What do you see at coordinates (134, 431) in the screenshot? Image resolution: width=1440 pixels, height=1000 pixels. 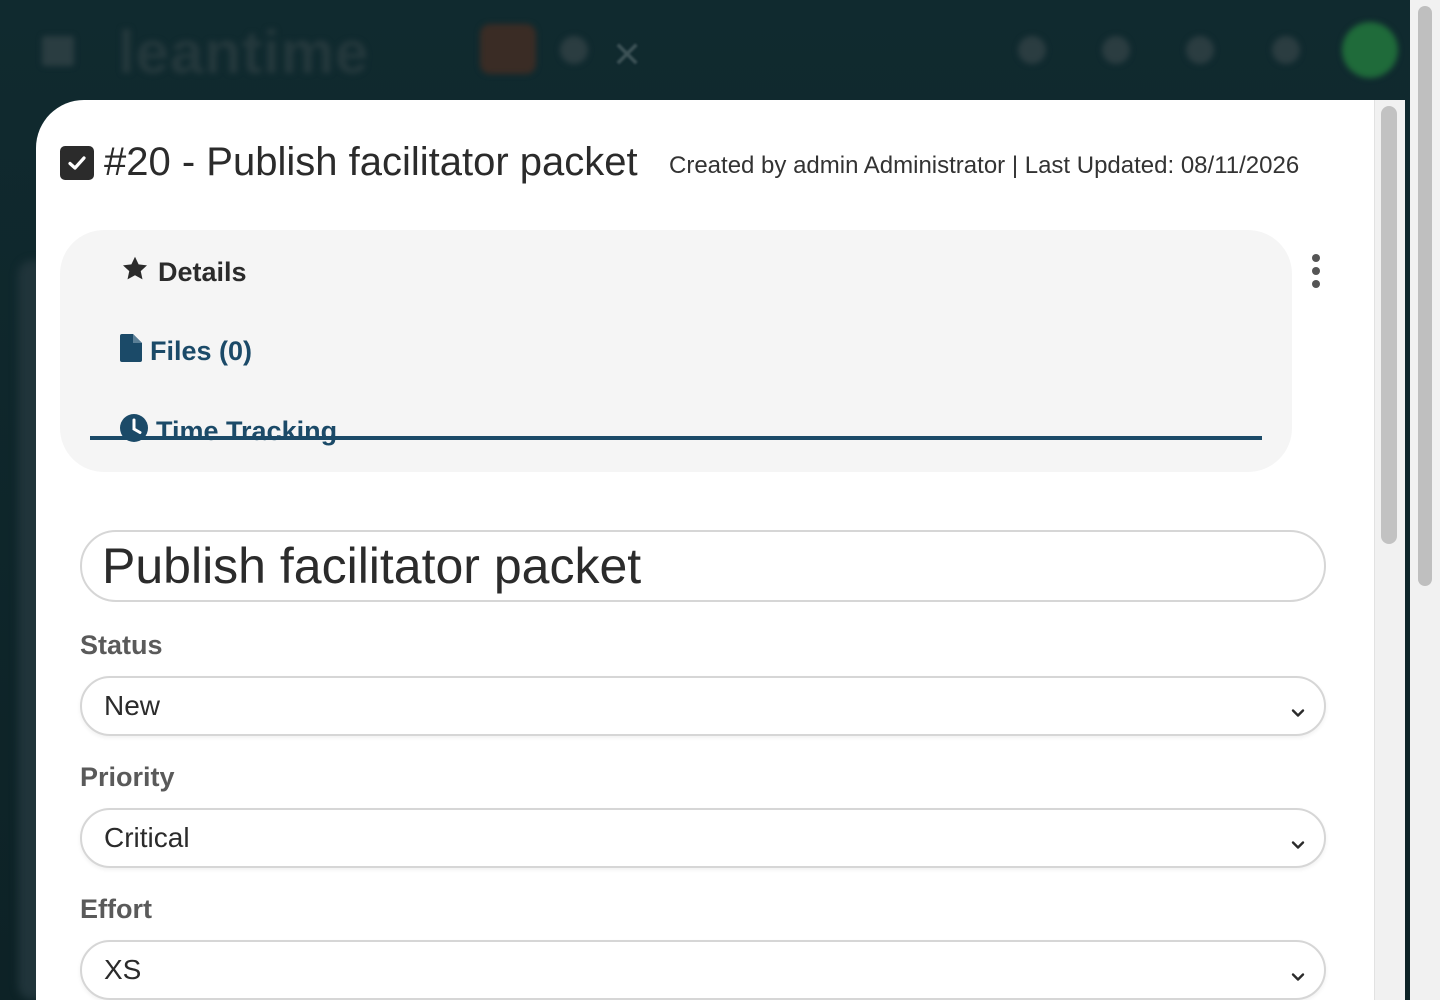 I see `clock-icon` at bounding box center [134, 431].